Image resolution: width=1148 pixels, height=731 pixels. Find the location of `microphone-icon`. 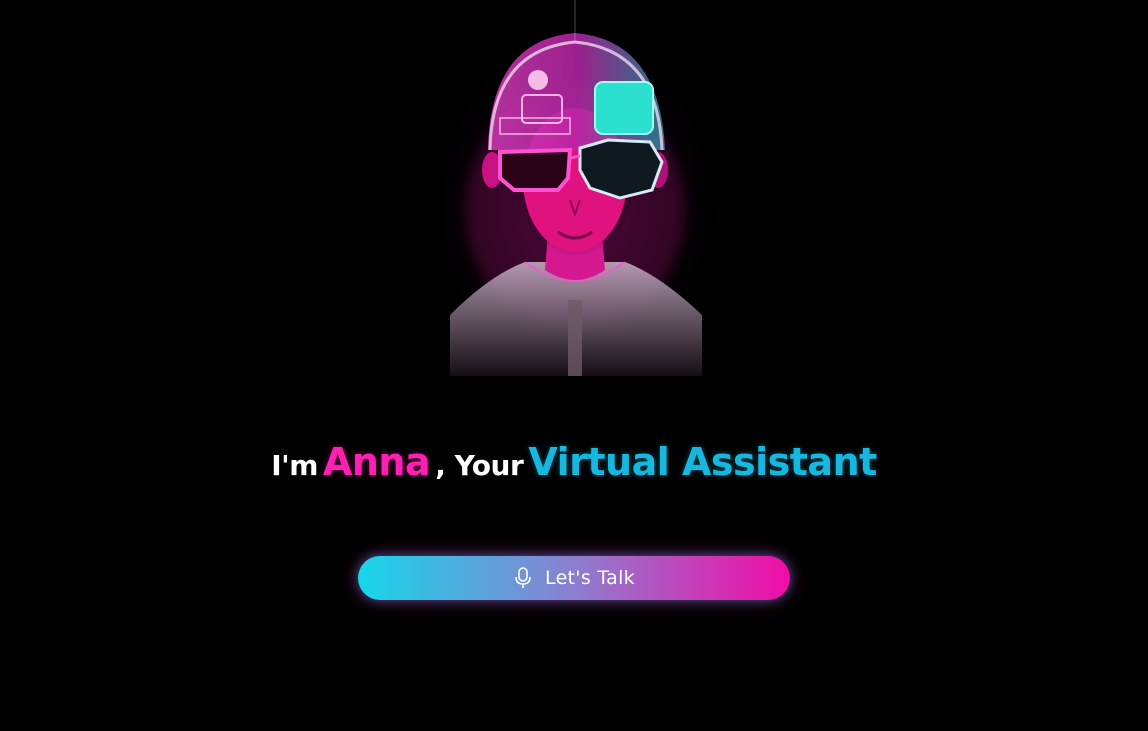

microphone-icon is located at coordinates (523, 578).